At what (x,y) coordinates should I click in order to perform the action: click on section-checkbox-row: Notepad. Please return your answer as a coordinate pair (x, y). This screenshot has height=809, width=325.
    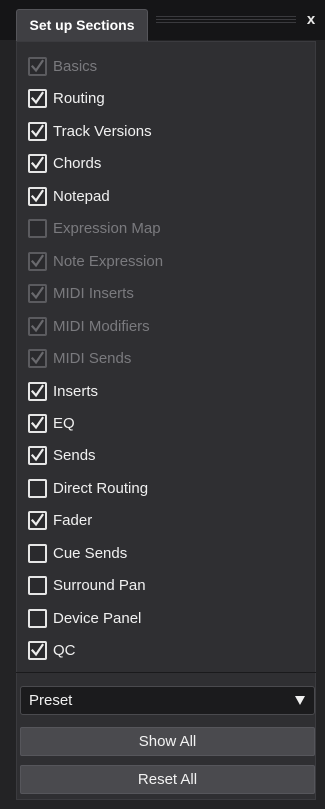
    Looking at the image, I should click on (69, 196).